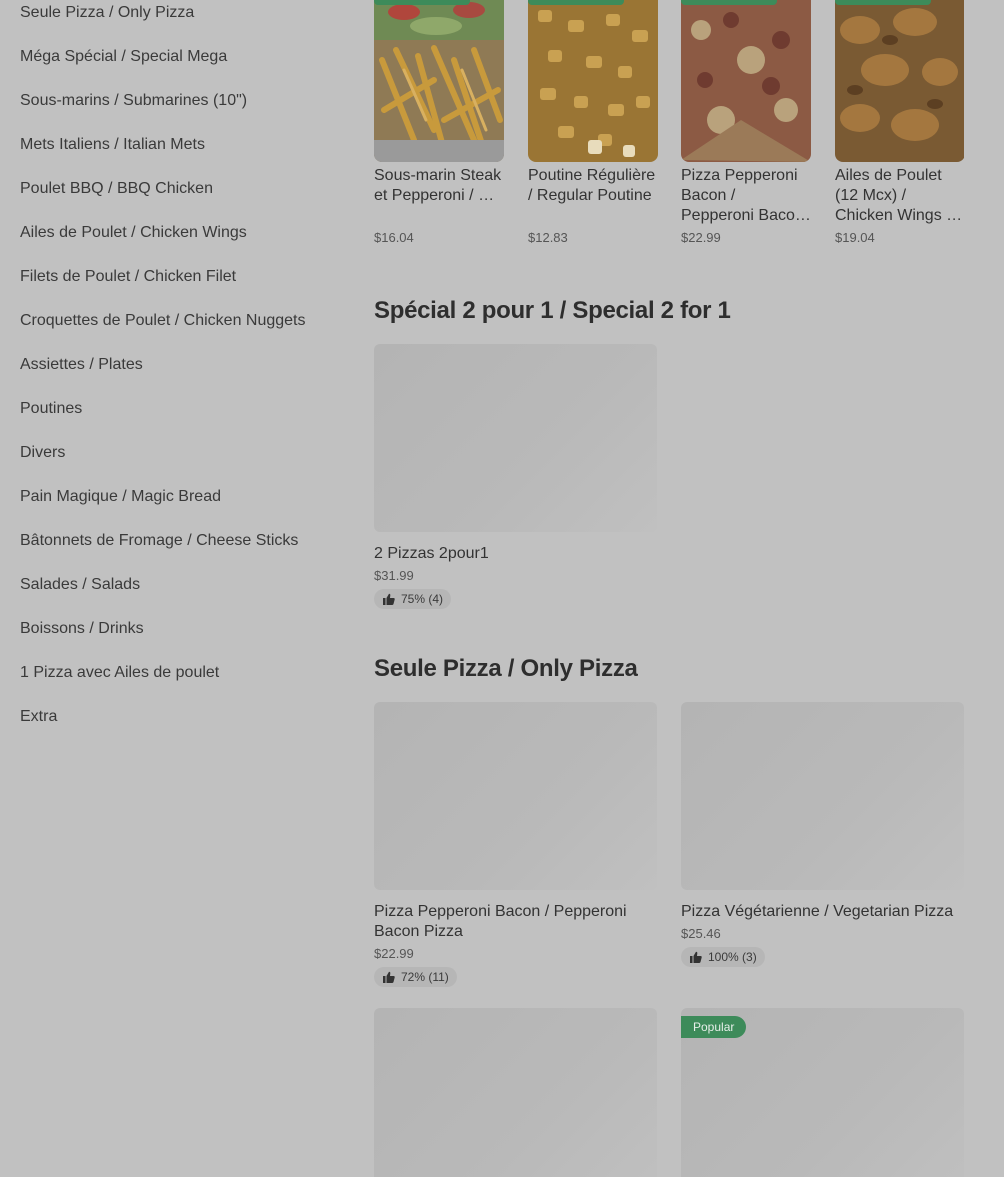  I want to click on item-title: 2 Pizzas 2pour1, so click(431, 553).